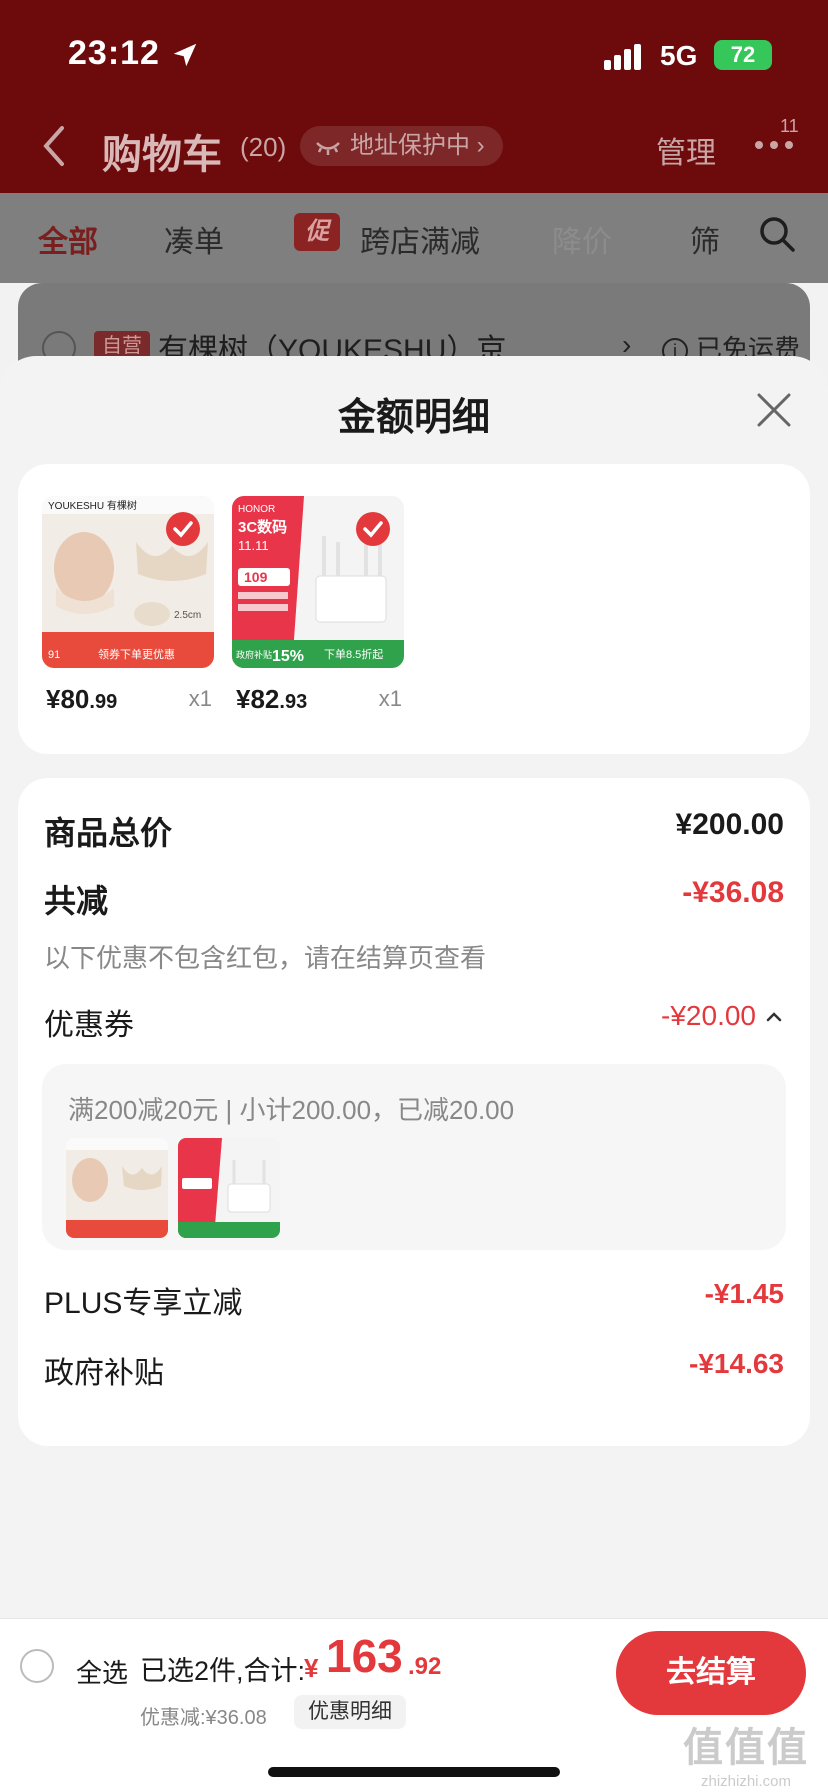 The image size is (828, 1792). What do you see at coordinates (262, 527) in the screenshot?
I see `router-title-label: 3C数码` at bounding box center [262, 527].